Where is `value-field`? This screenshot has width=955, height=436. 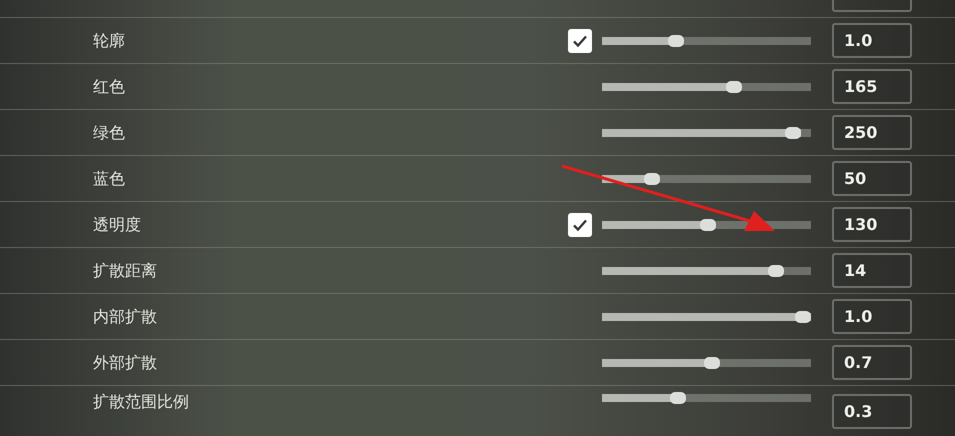
value-field is located at coordinates (872, 6).